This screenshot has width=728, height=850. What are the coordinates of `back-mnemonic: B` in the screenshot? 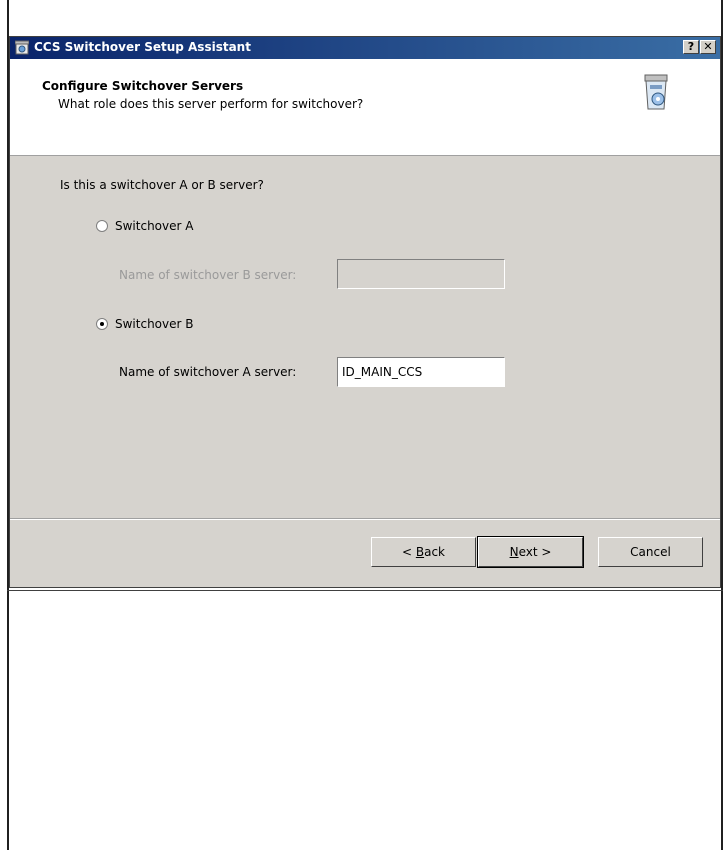 It's located at (420, 552).